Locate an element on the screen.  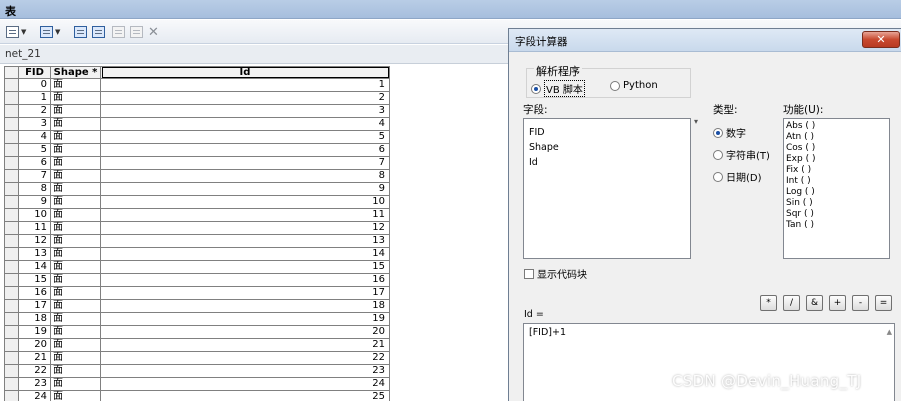
cell-fid: 21 is located at coordinates (35, 358).